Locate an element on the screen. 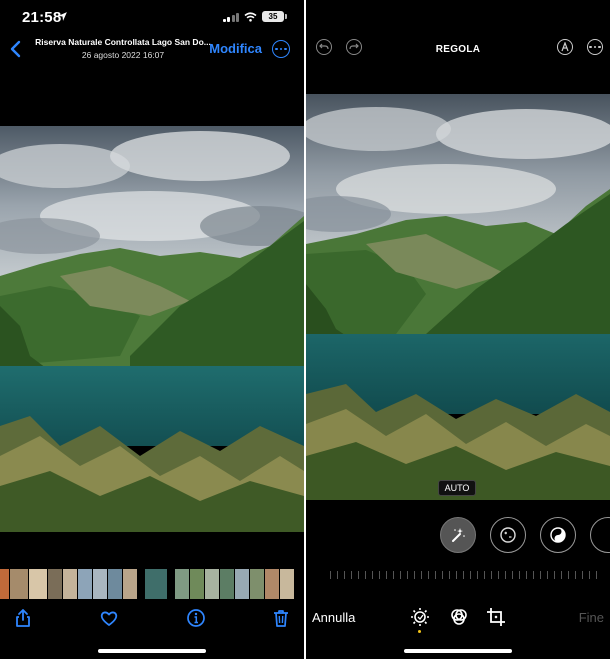  filters-icon is located at coordinates (459, 617).